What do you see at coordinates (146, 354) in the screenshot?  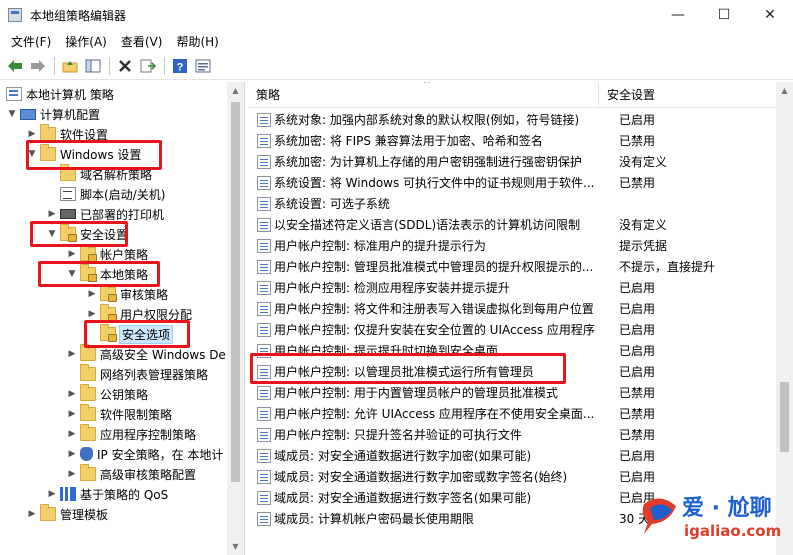 I see `tree-item-advanced-firewall: ▶ 高级安全 Windows De` at bounding box center [146, 354].